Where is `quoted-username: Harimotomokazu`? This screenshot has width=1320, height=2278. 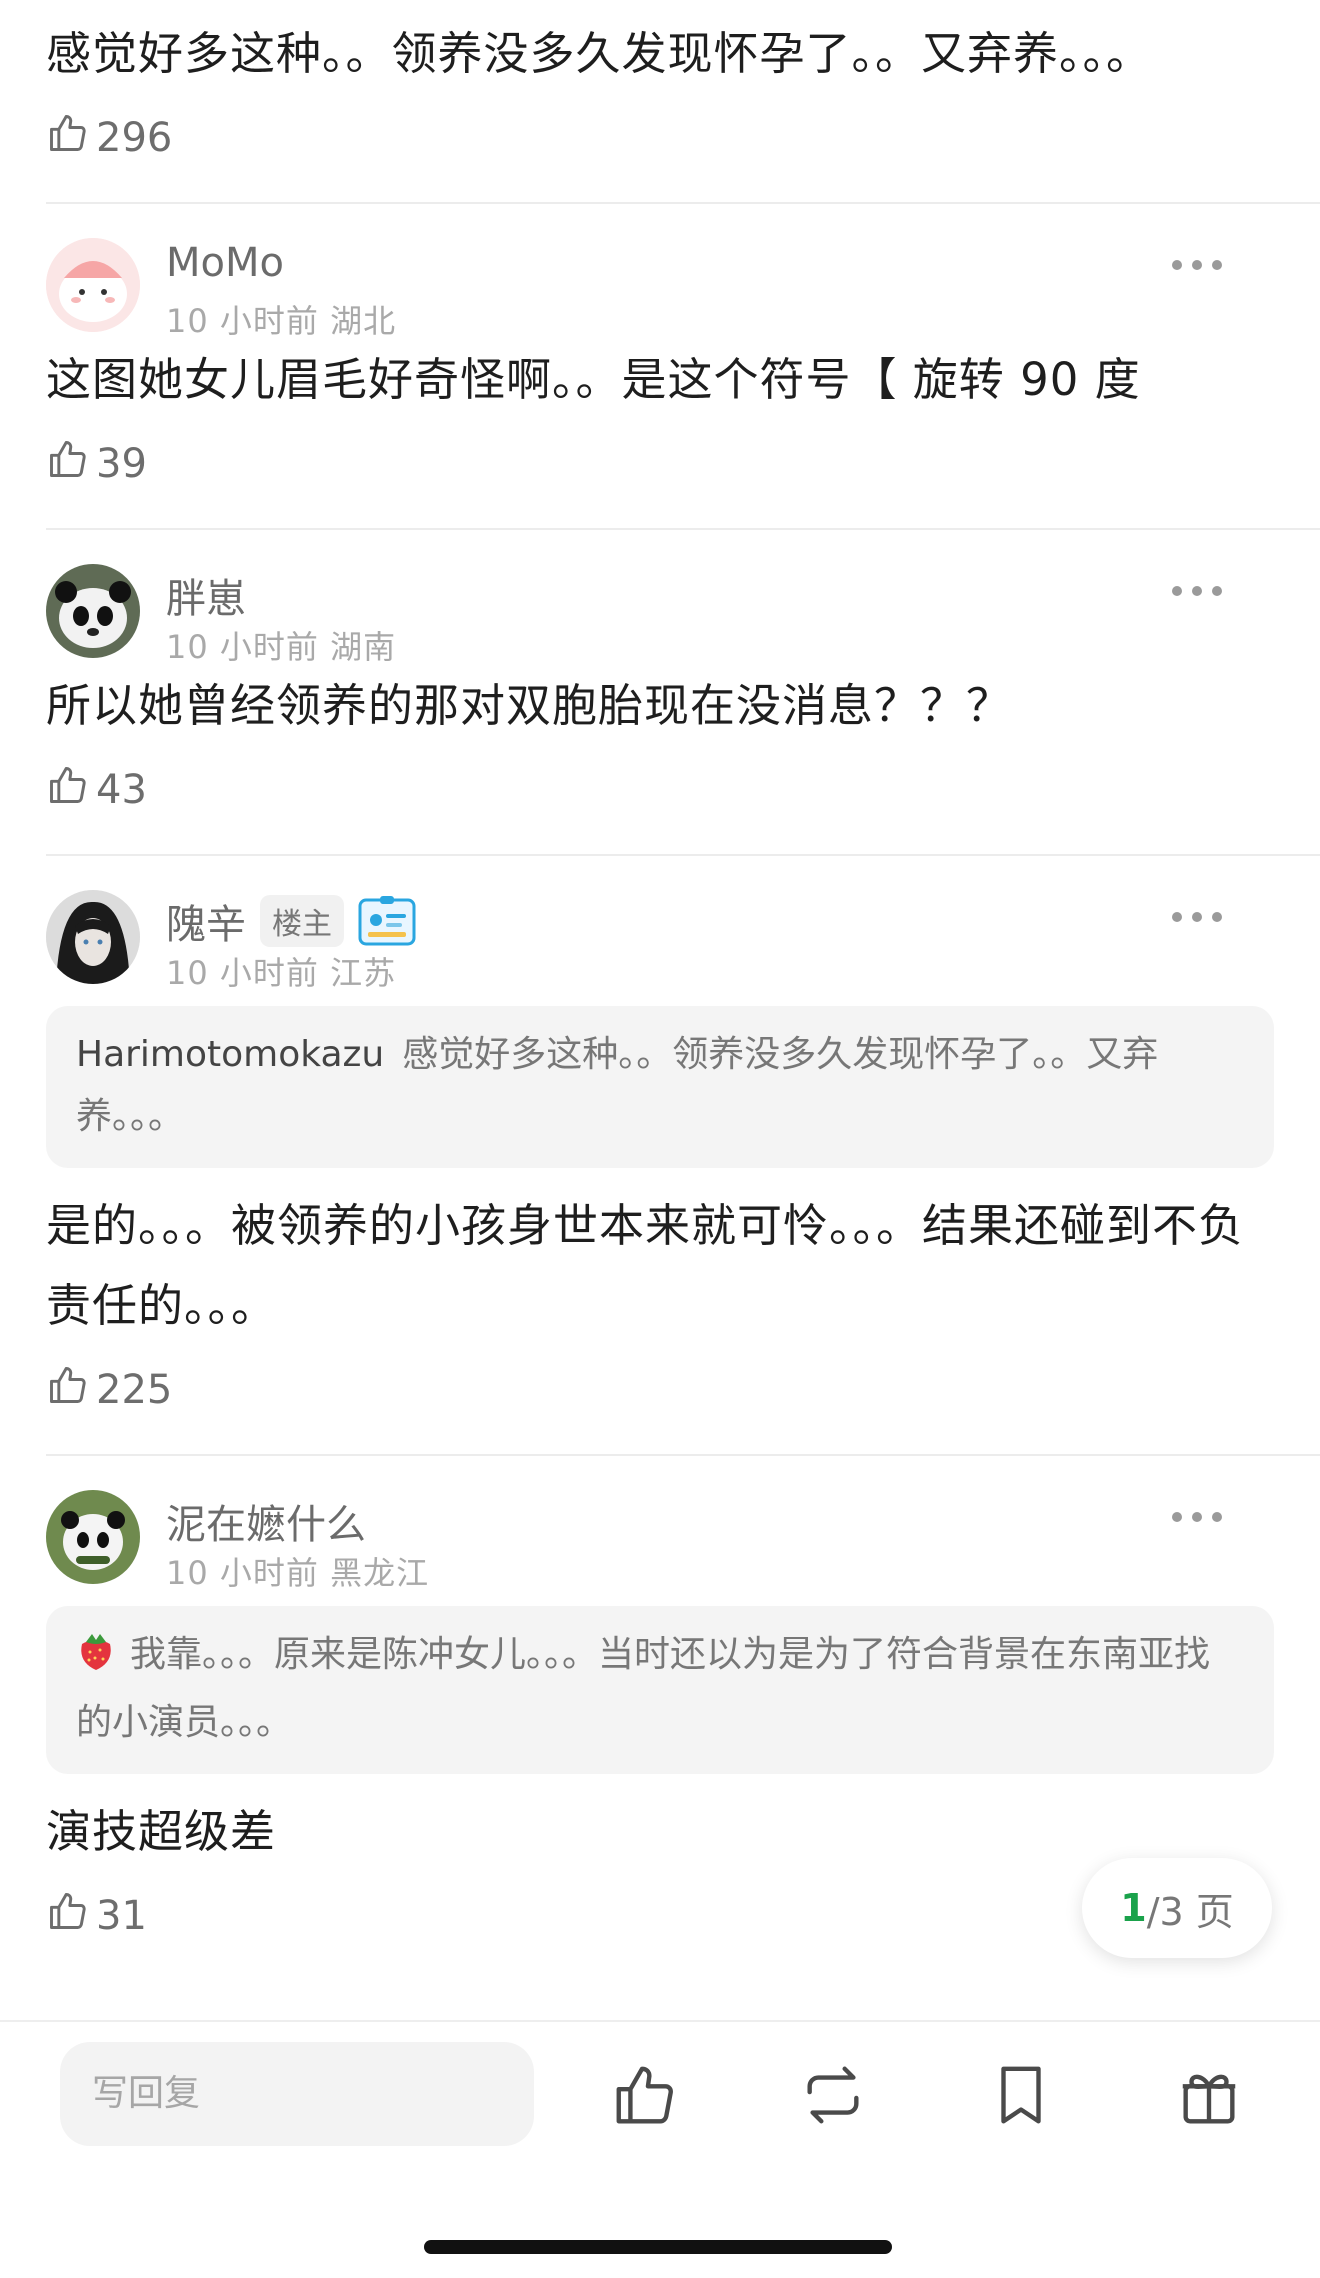 quoted-username: Harimotomokazu is located at coordinates (230, 1054).